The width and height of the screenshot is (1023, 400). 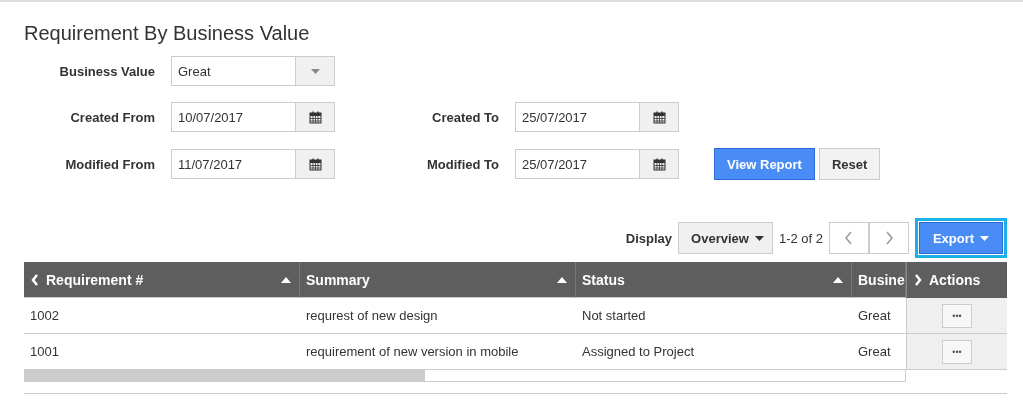 What do you see at coordinates (714, 280) in the screenshot?
I see `column-header: Status` at bounding box center [714, 280].